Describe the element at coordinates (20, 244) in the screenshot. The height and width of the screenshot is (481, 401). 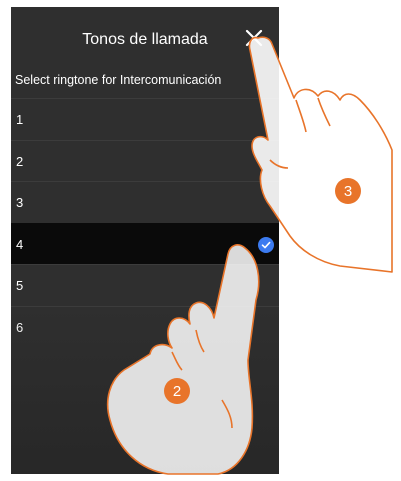
I see `ringtone-item-label: 4` at that location.